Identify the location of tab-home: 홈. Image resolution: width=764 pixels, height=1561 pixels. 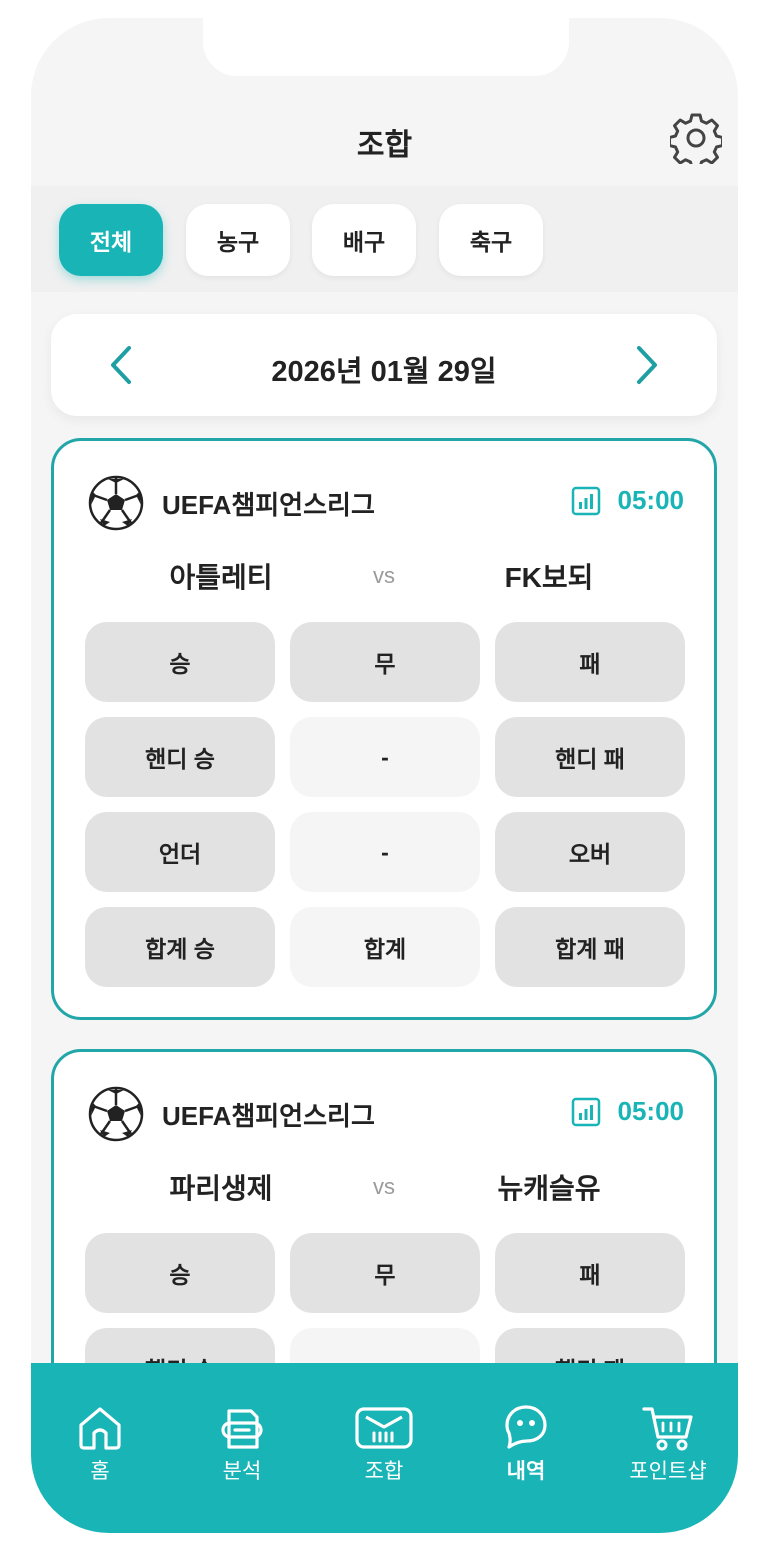
(100, 1444).